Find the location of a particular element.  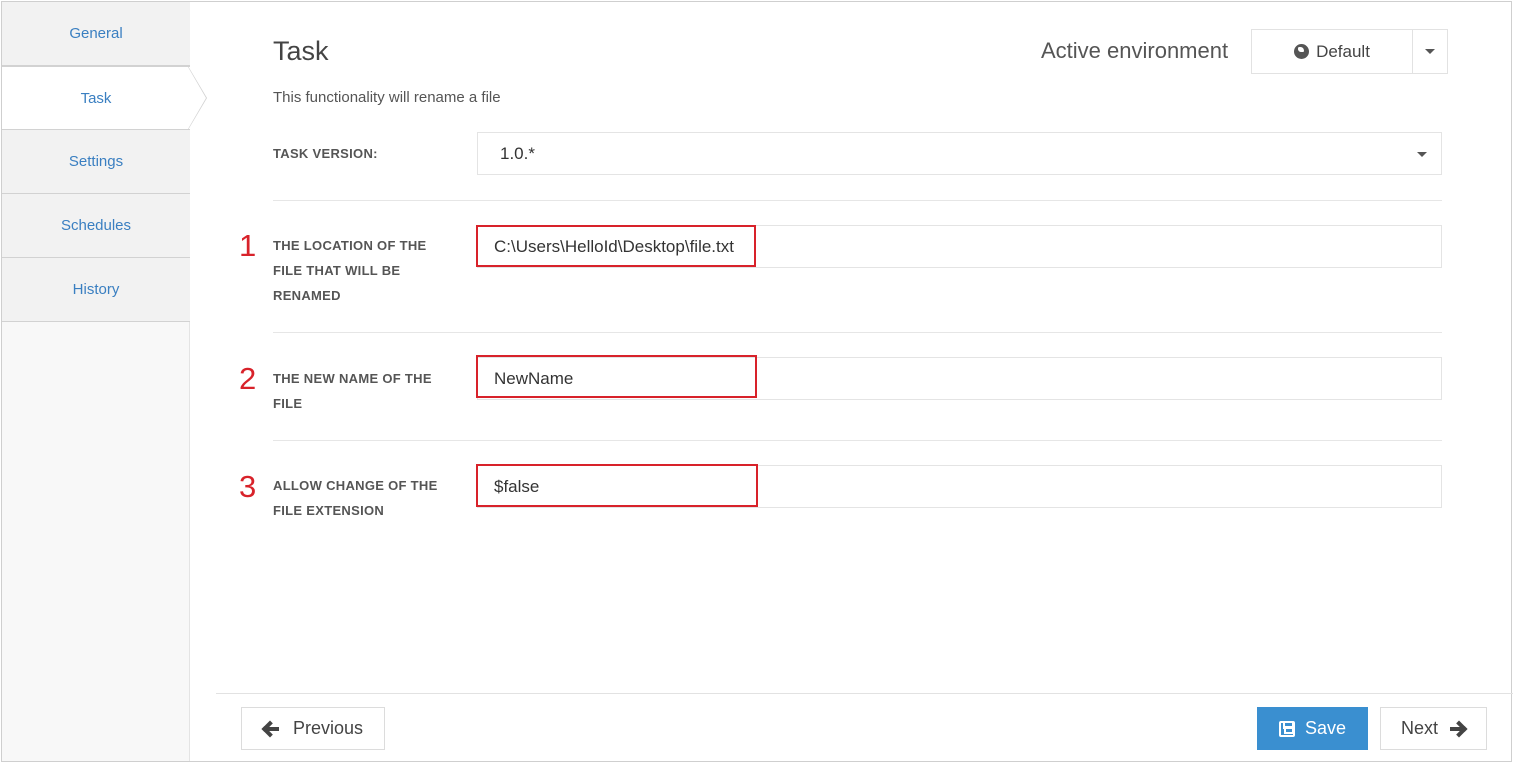

sidebar-item-label: General is located at coordinates (96, 33).